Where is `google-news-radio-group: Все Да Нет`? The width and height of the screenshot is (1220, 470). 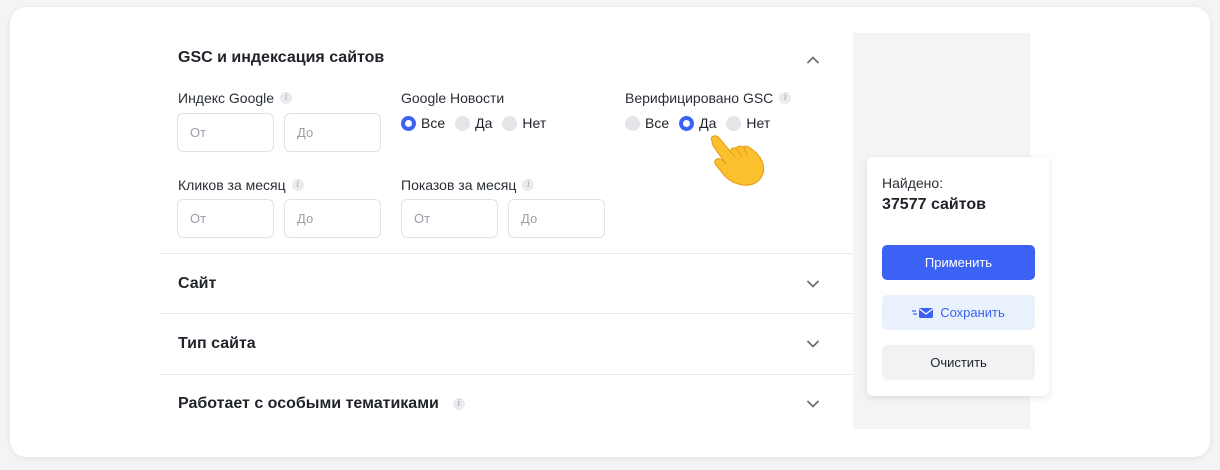
google-news-radio-group: Все Да Нет is located at coordinates (478, 123).